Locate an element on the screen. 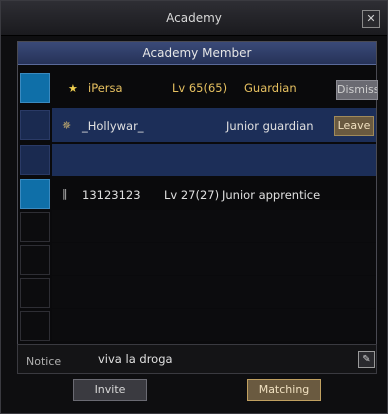 The height and width of the screenshot is (414, 388). notice-label: Notice is located at coordinates (44, 361).